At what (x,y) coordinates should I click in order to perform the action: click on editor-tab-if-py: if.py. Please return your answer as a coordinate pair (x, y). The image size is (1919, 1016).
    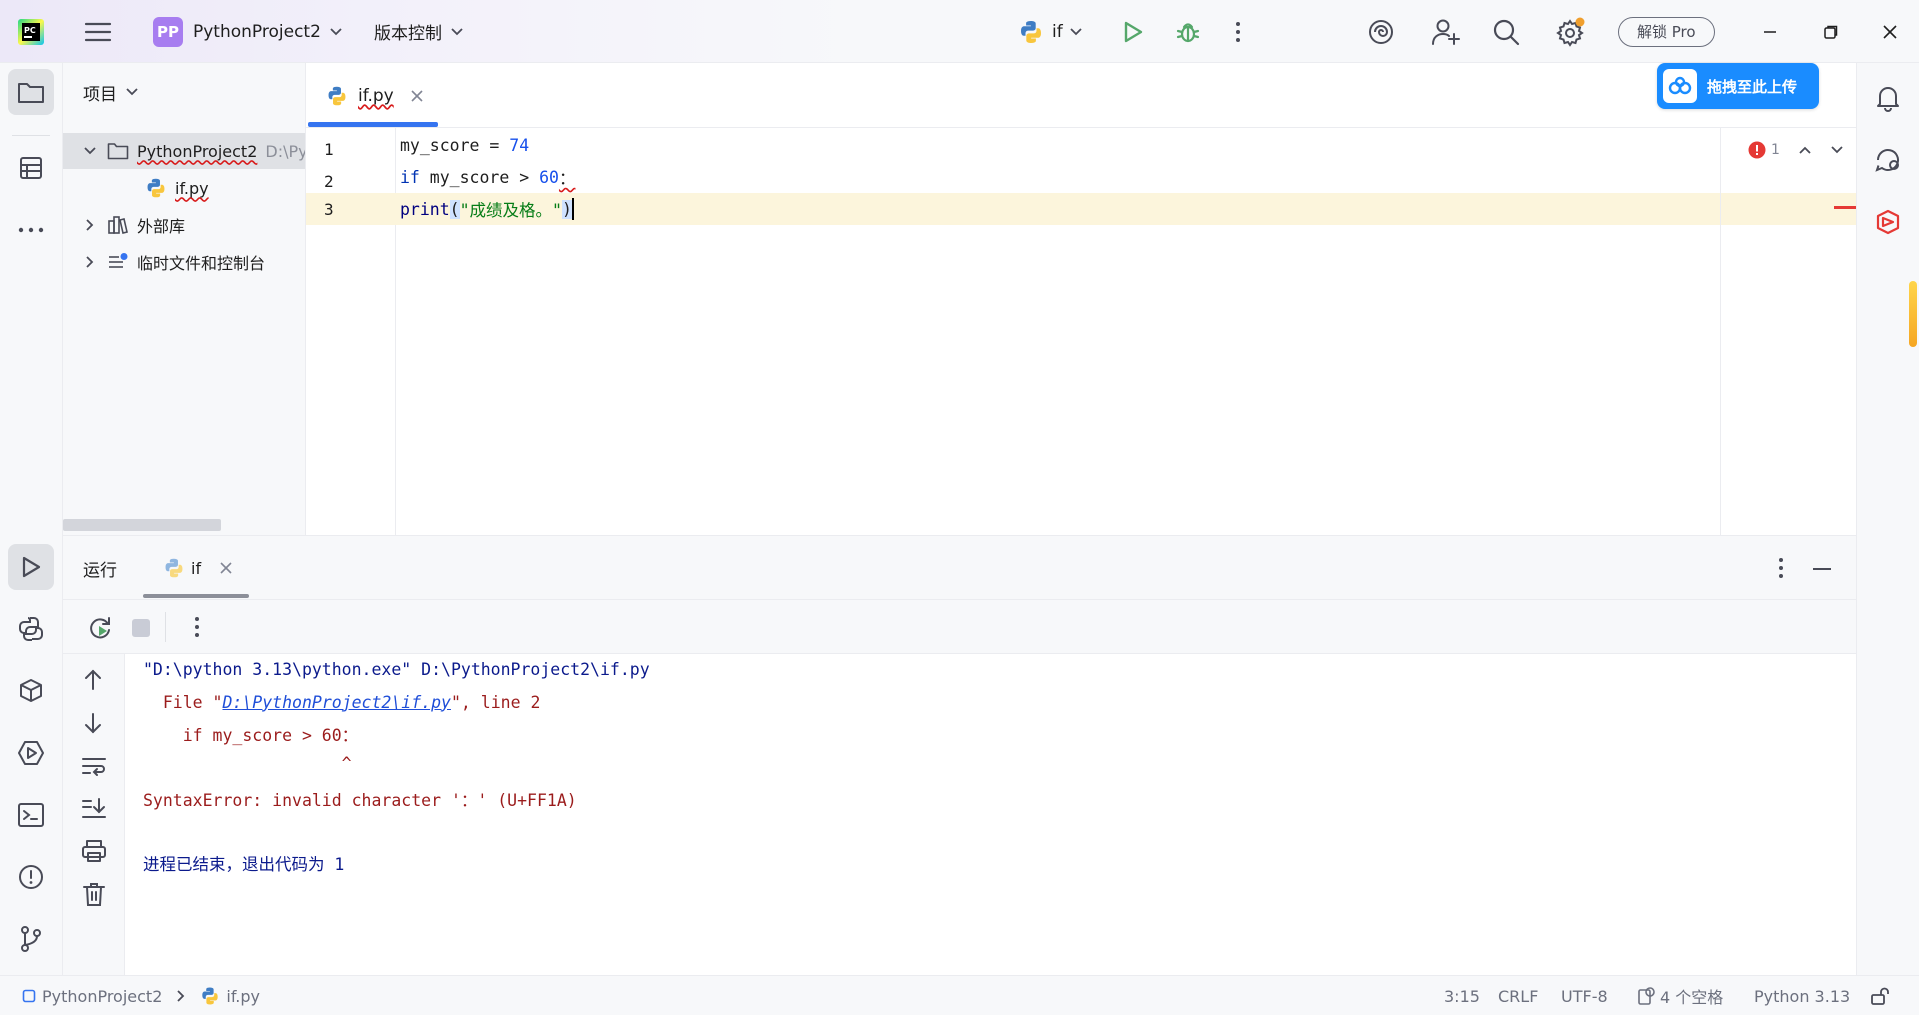
    Looking at the image, I should click on (375, 96).